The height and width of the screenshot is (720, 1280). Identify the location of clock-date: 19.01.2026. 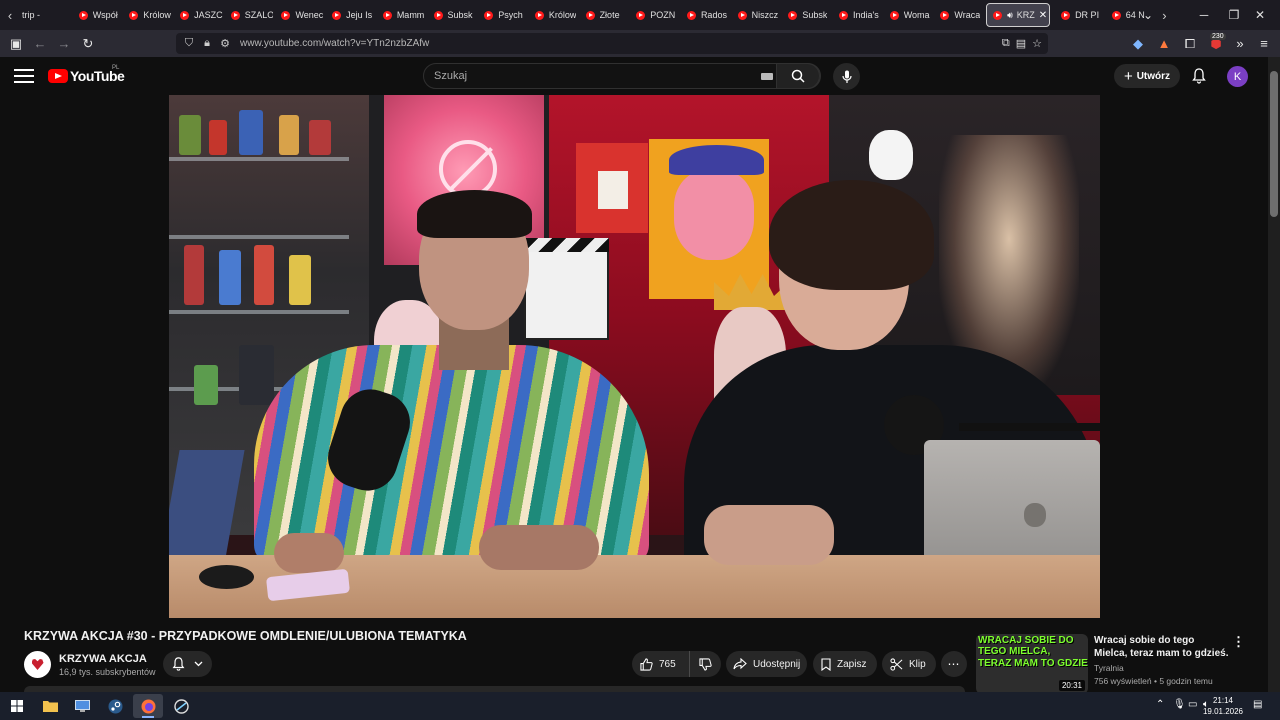
(1223, 711).